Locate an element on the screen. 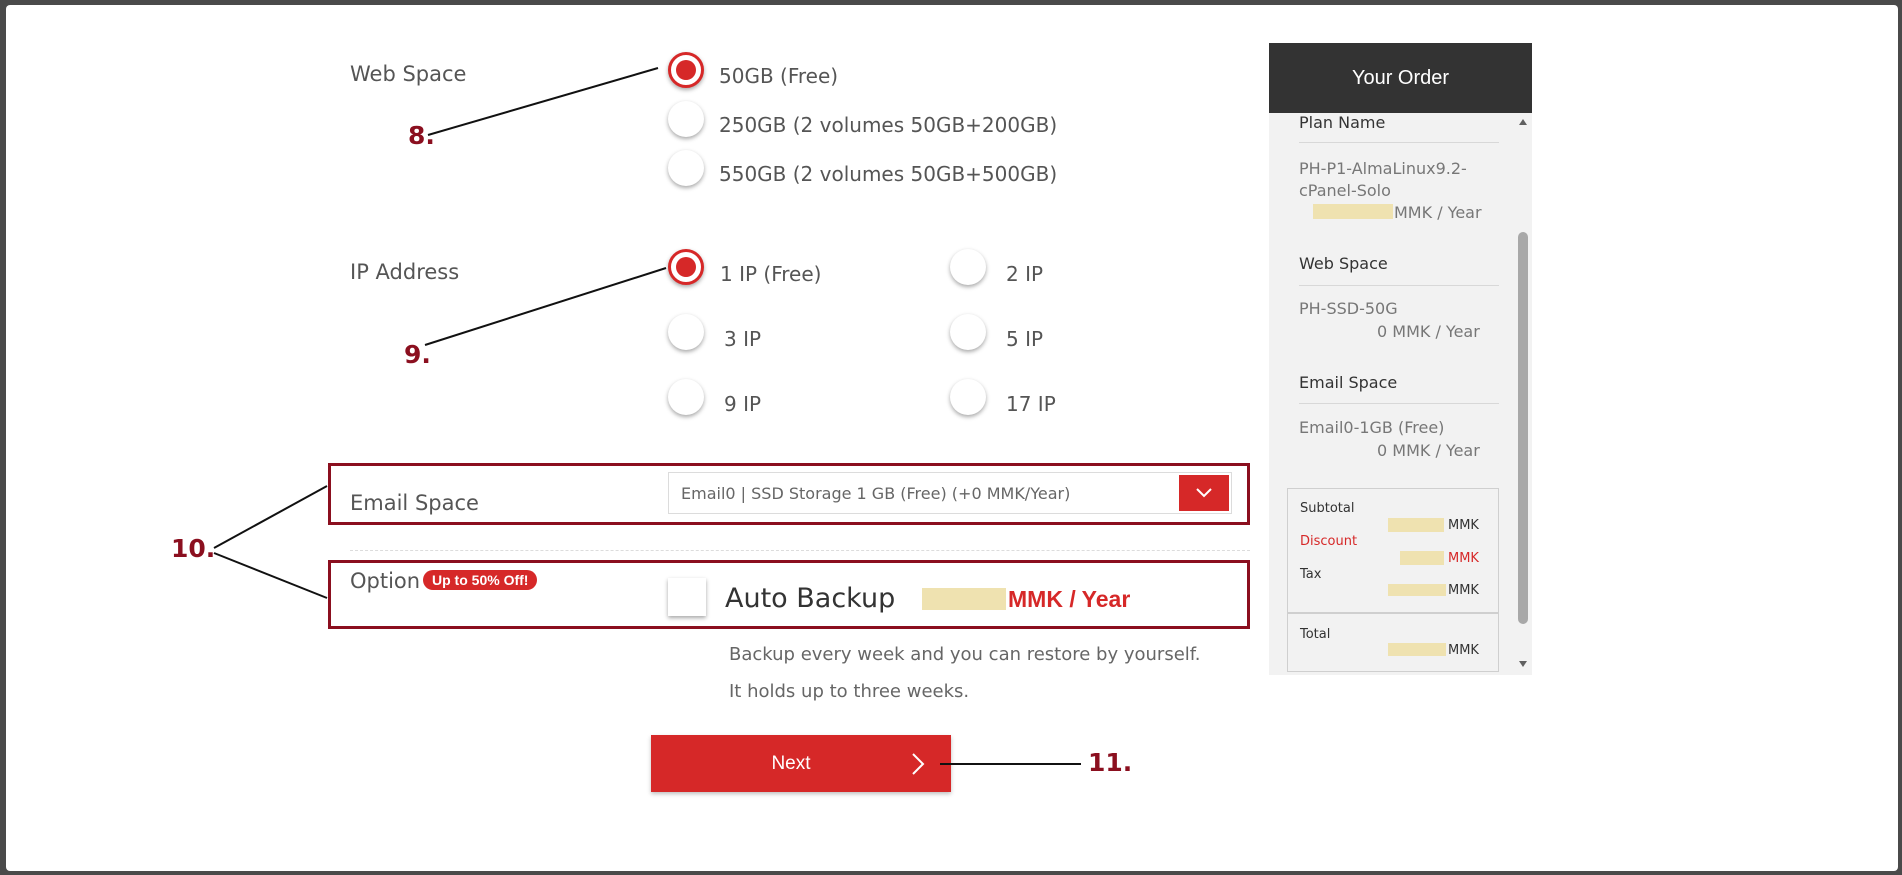 The height and width of the screenshot is (875, 1902). order-summary-box: Subtotal MMK Discount MMK Tax MMK is located at coordinates (1393, 551).